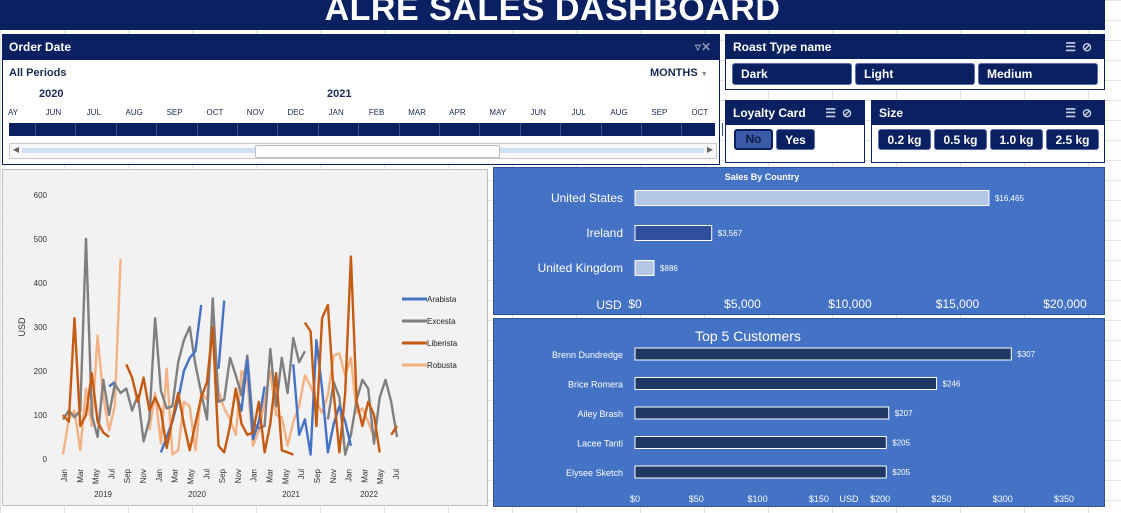 The image size is (1121, 513). I want to click on roast-type-header-label: Roast Type name, so click(782, 47).